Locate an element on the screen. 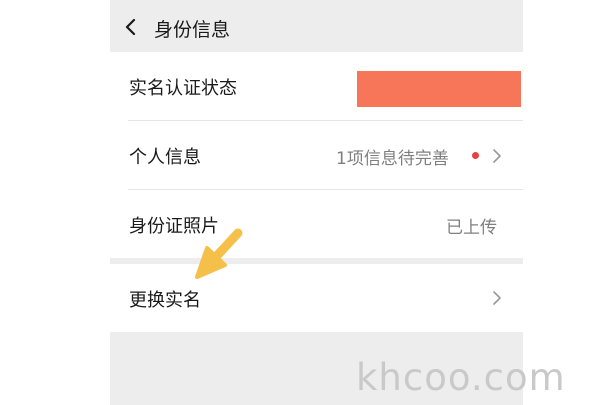  back-icon is located at coordinates (131, 27).